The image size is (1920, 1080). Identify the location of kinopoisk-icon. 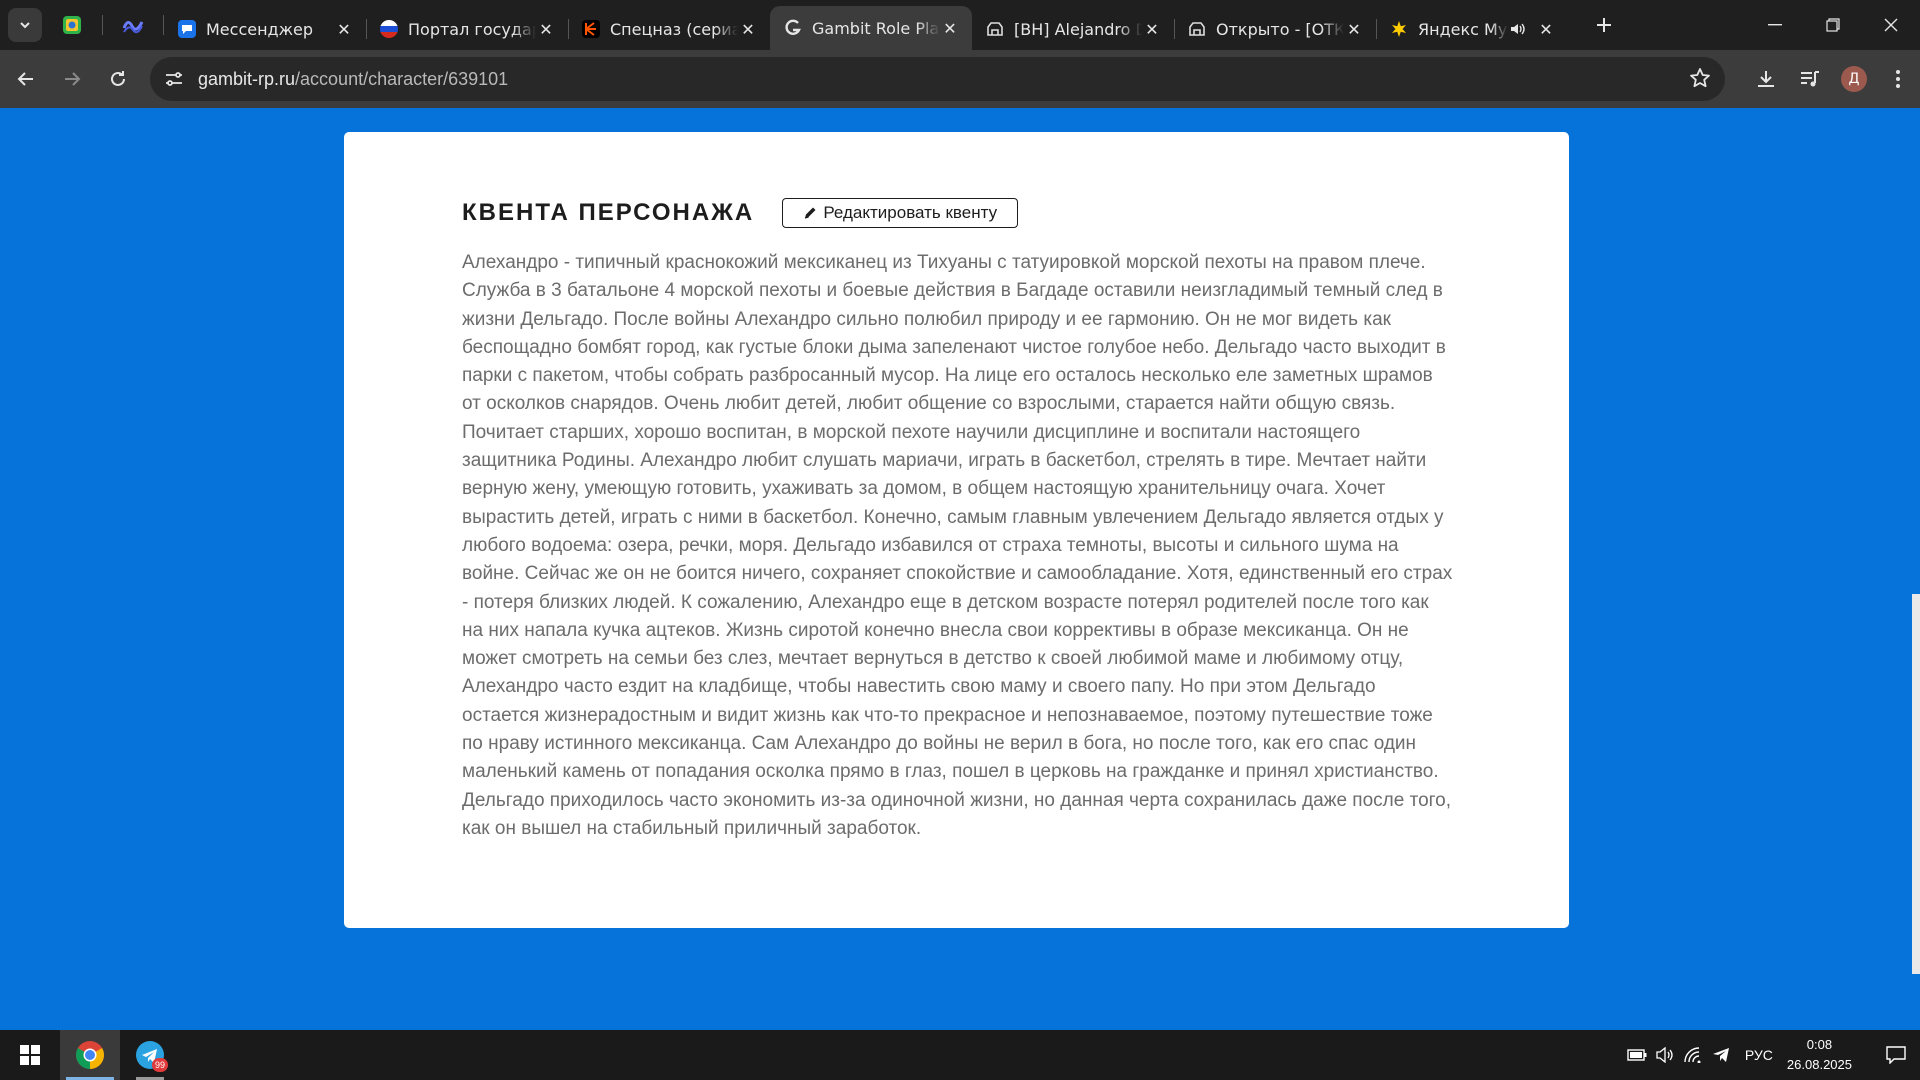
(591, 29).